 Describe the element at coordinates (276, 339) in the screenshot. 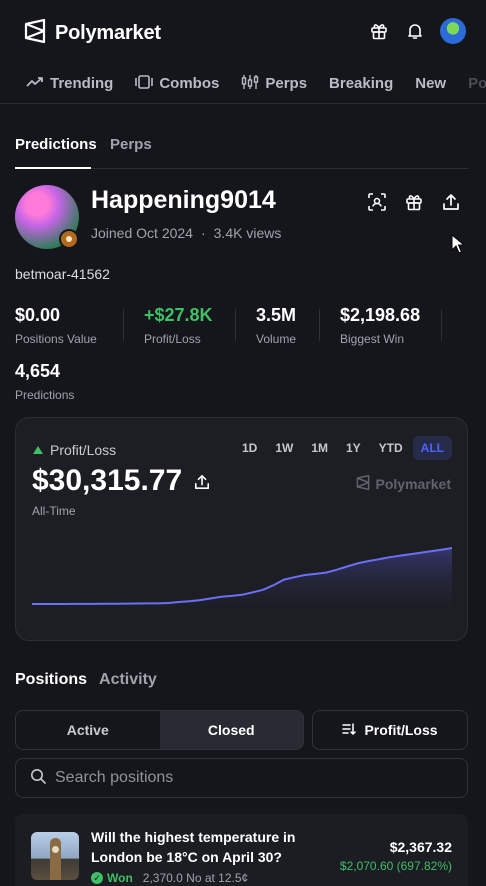

I see `stat-label: Volume` at that location.